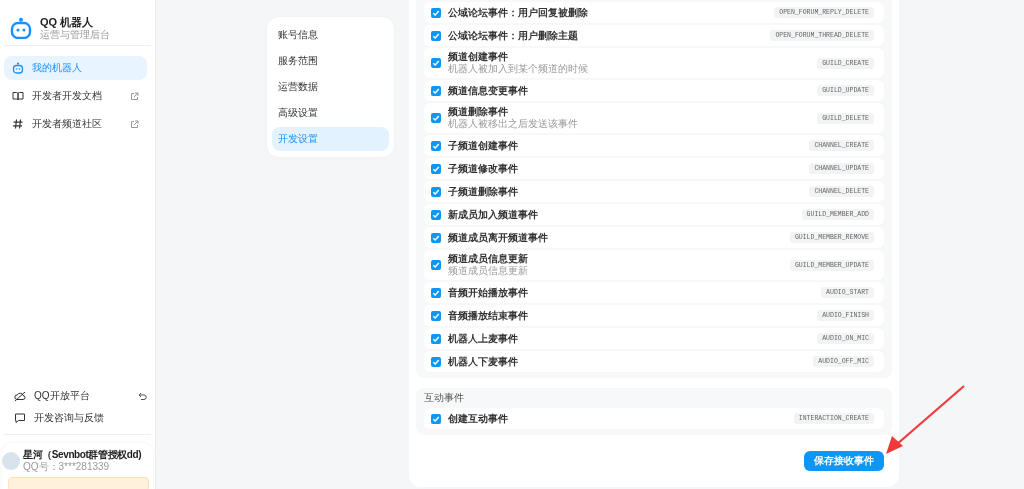 This screenshot has width=1024, height=489. I want to click on user-qq-number: QQ号：3***281339, so click(67, 467).